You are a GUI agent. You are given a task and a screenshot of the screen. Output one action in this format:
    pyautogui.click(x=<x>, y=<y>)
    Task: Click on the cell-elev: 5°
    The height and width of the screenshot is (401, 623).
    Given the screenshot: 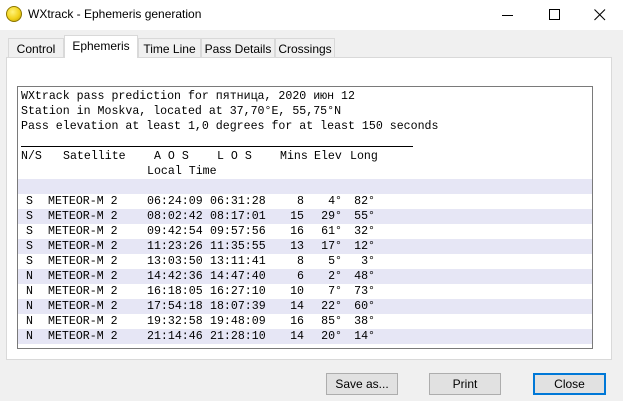 What is the action you would take?
    pyautogui.click(x=335, y=261)
    